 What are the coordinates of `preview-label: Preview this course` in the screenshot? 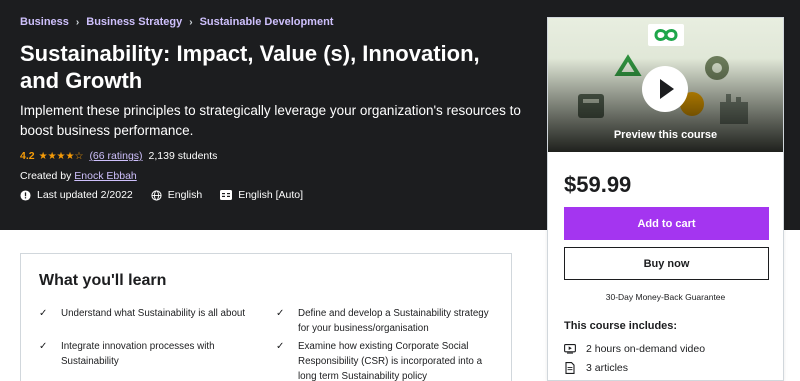 It's located at (665, 135).